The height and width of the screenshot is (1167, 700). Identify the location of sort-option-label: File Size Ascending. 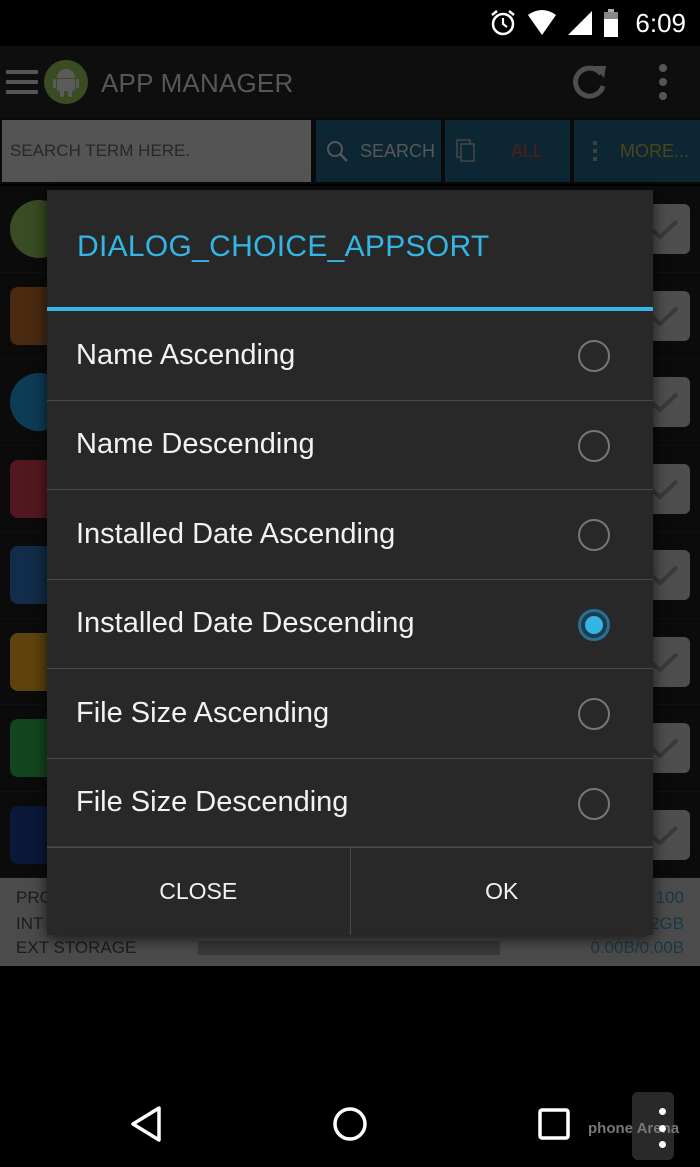
(203, 712).